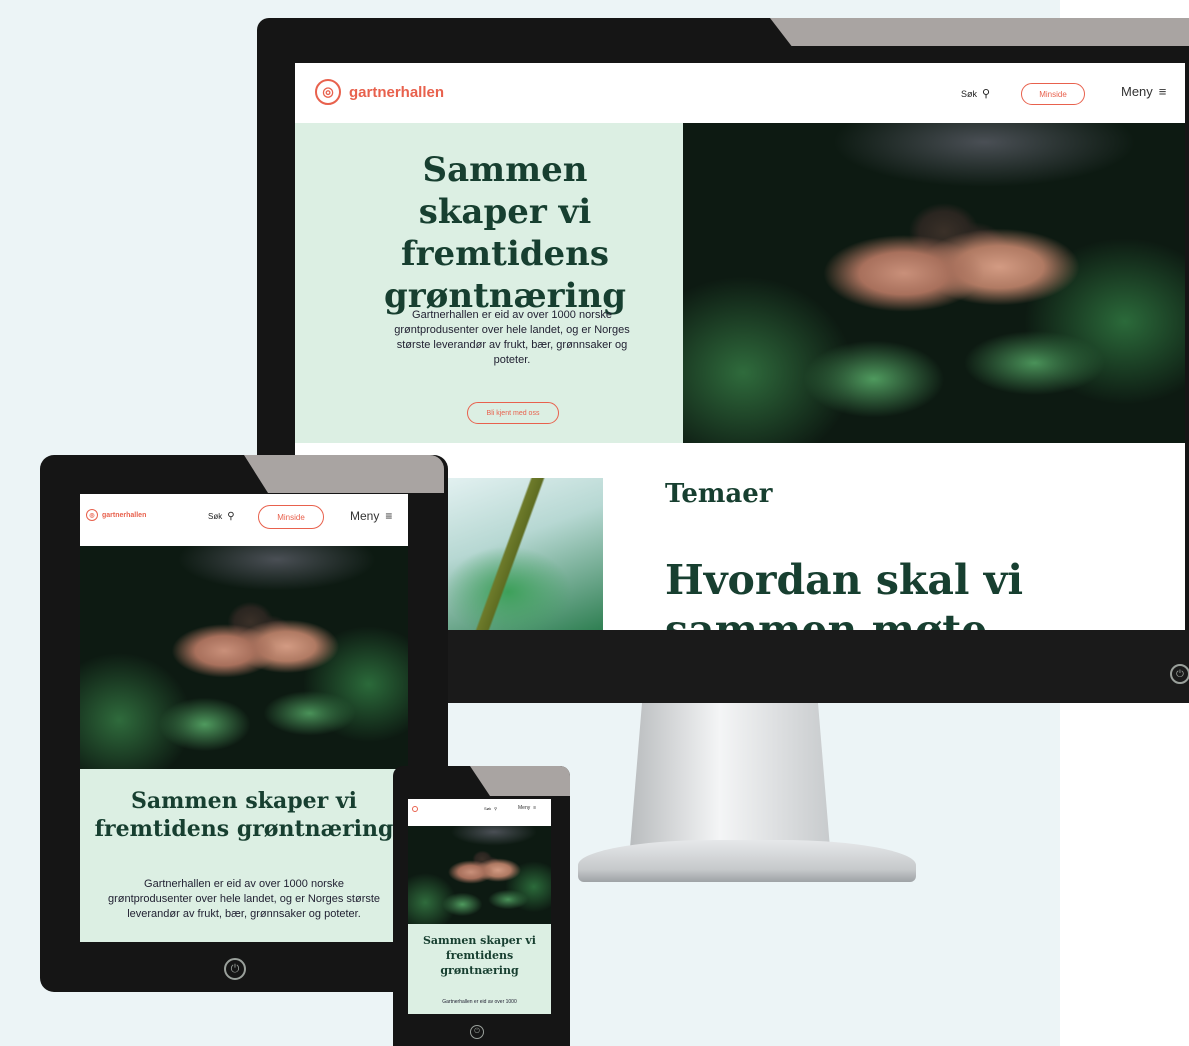  What do you see at coordinates (535, 808) in the screenshot?
I see `phone-hamburger-icon: ≡` at bounding box center [535, 808].